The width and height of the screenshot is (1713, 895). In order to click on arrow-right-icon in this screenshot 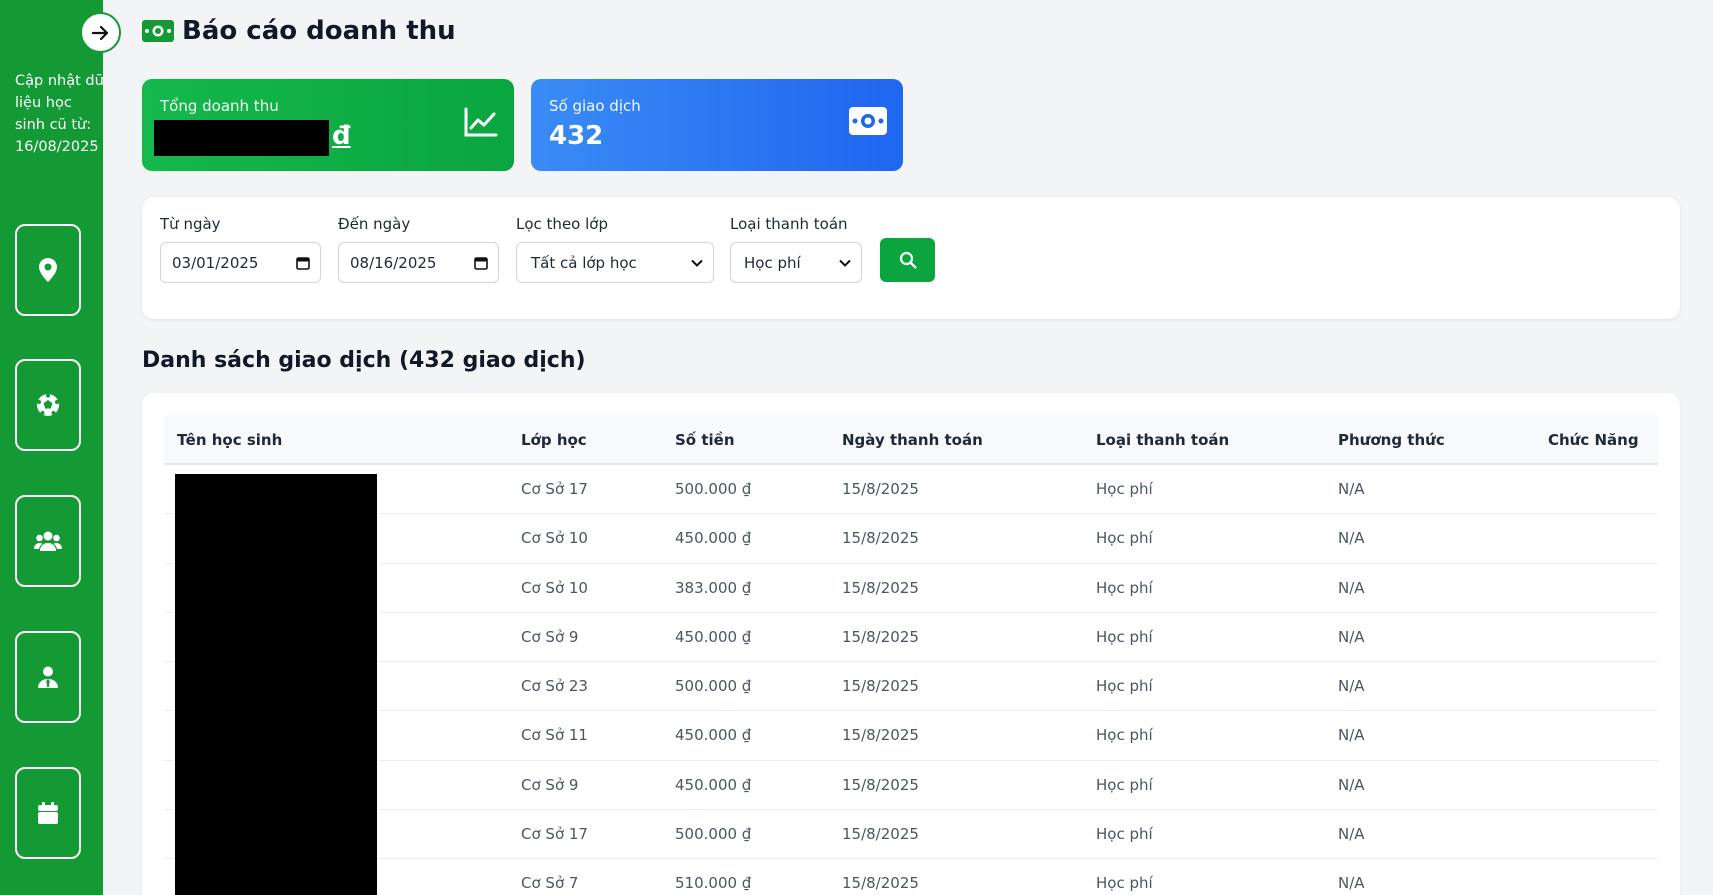, I will do `click(99, 32)`.